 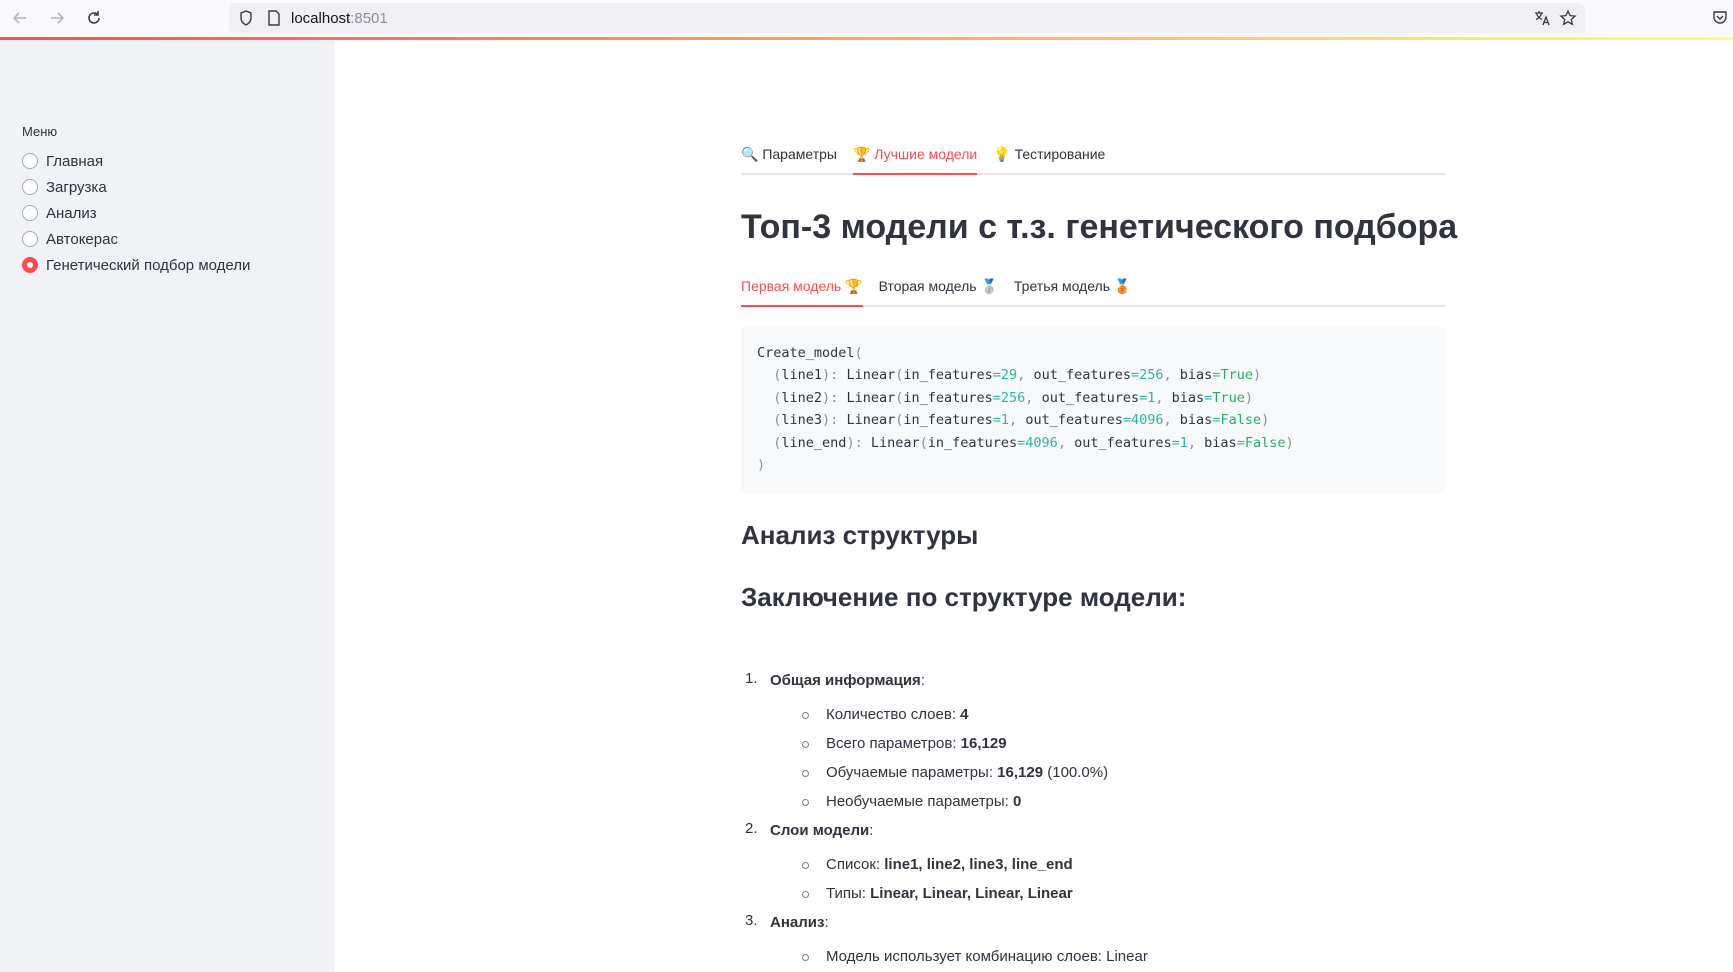 I want to click on section-colon: :, so click(x=871, y=830).